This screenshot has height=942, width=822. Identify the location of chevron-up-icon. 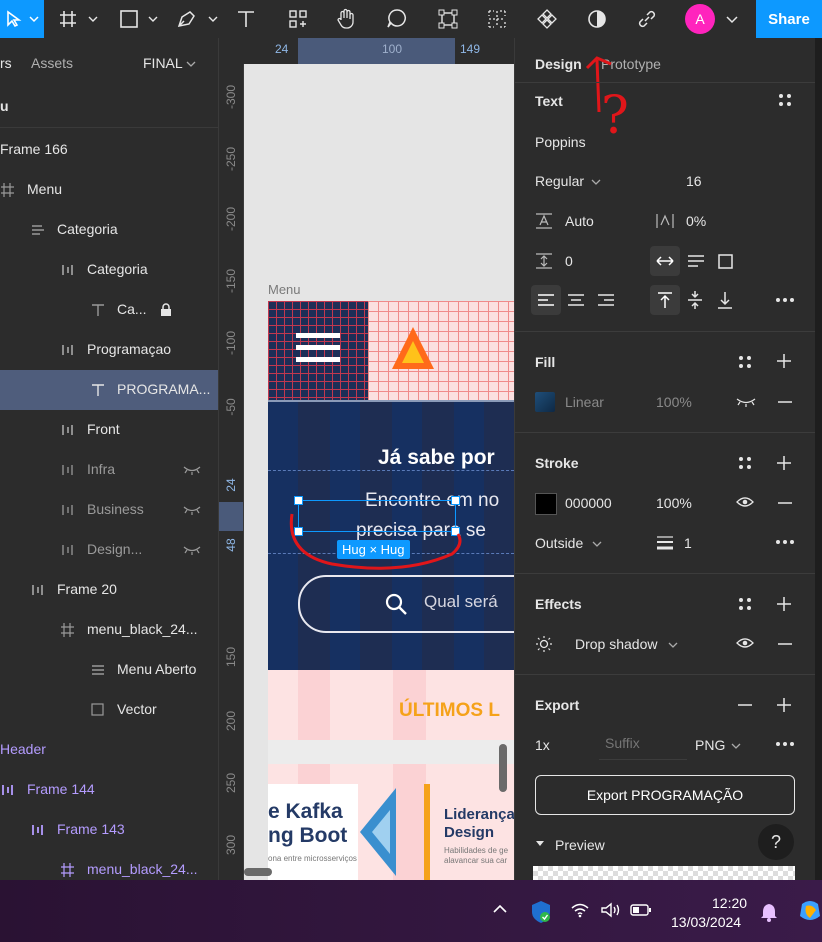
(500, 909).